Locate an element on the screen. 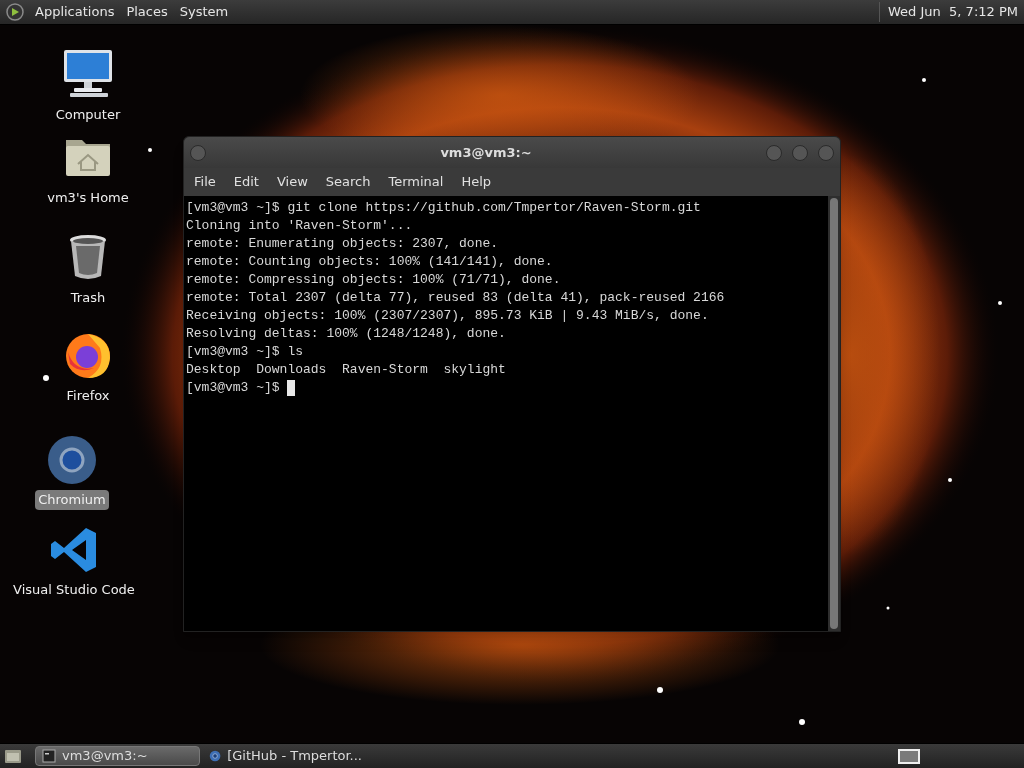  clock: Wed Jun 5, 7:12 PM is located at coordinates (948, 12).